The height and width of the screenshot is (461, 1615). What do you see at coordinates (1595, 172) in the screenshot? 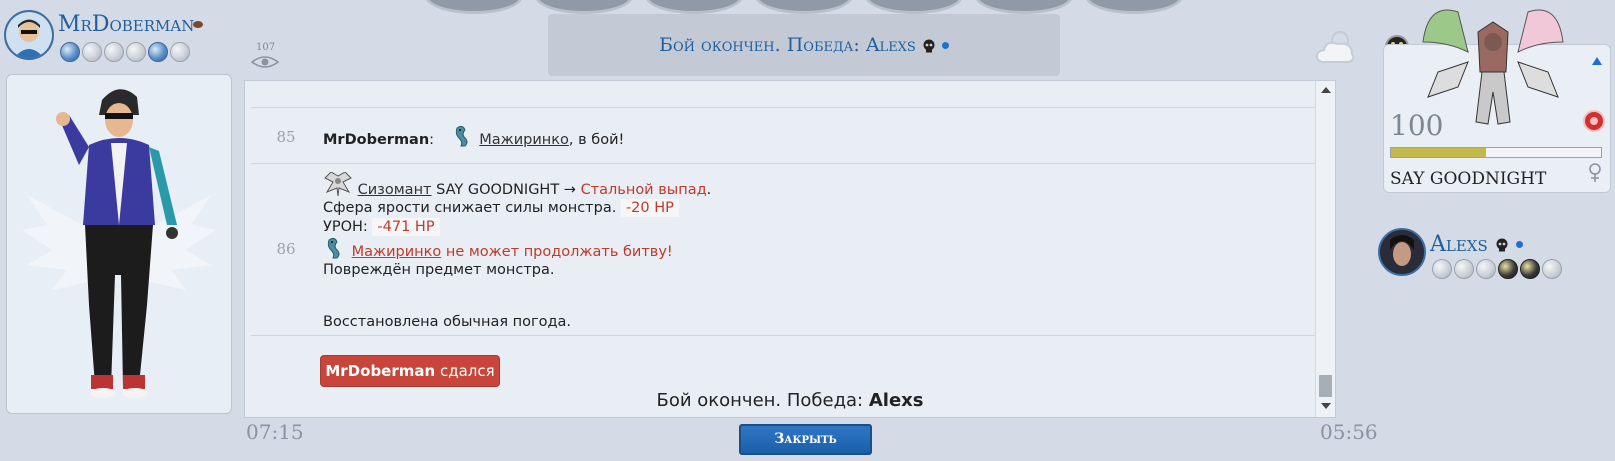
I see `female-gender-icon` at bounding box center [1595, 172].